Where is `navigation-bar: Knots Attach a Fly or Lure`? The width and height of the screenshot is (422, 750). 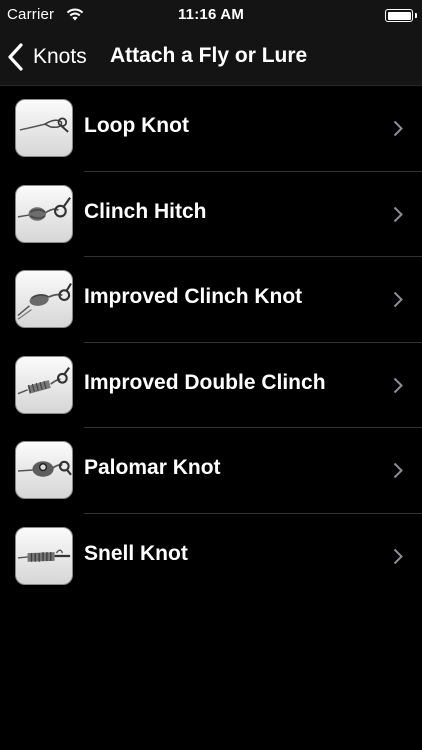 navigation-bar: Knots Attach a Fly or Lure is located at coordinates (211, 58).